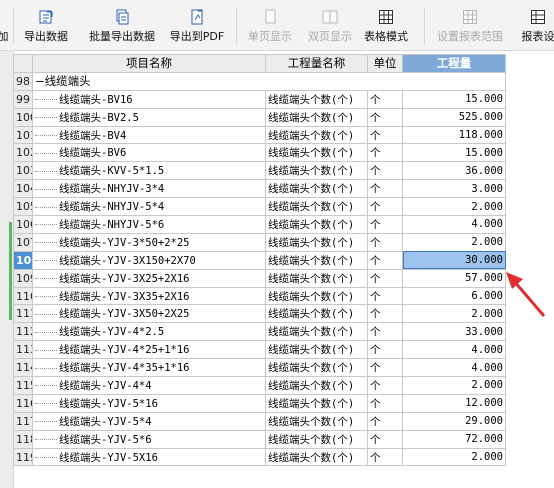 Image resolution: width=554 pixels, height=488 pixels. Describe the element at coordinates (270, 29) in the screenshot. I see `single-page-button: 单页显示` at that location.